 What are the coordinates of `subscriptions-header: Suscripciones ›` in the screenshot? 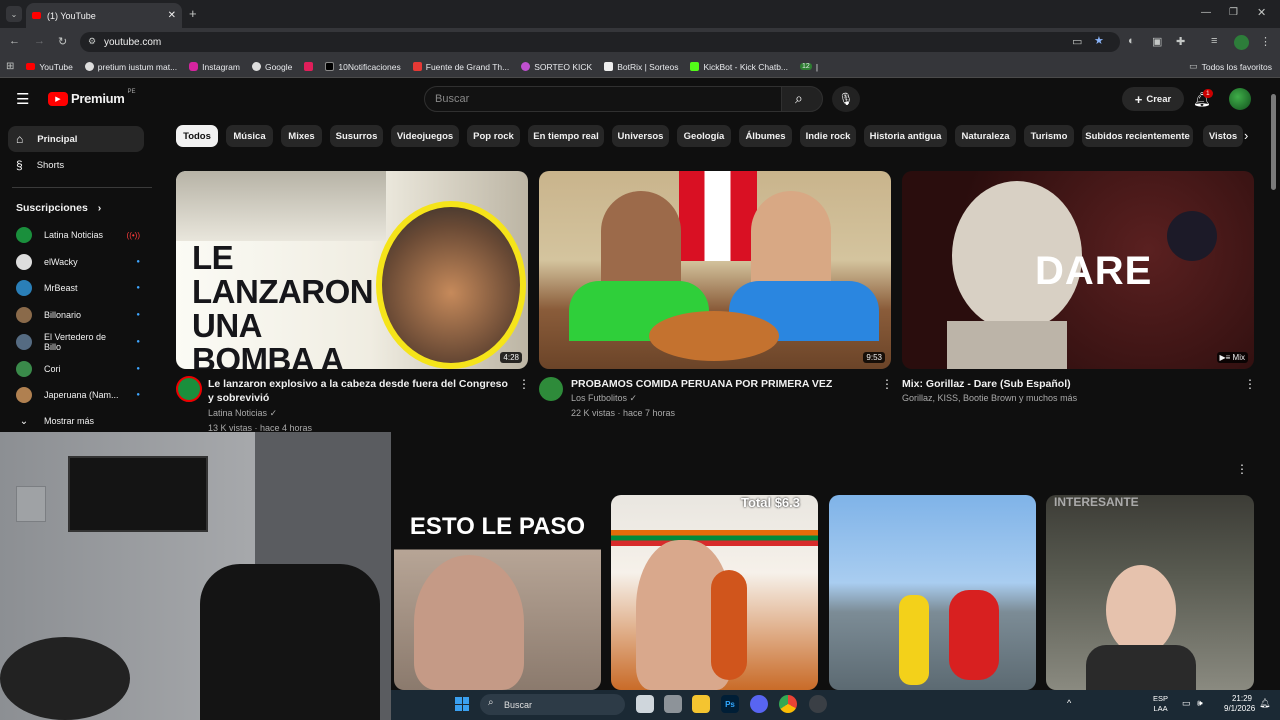 It's located at (58, 208).